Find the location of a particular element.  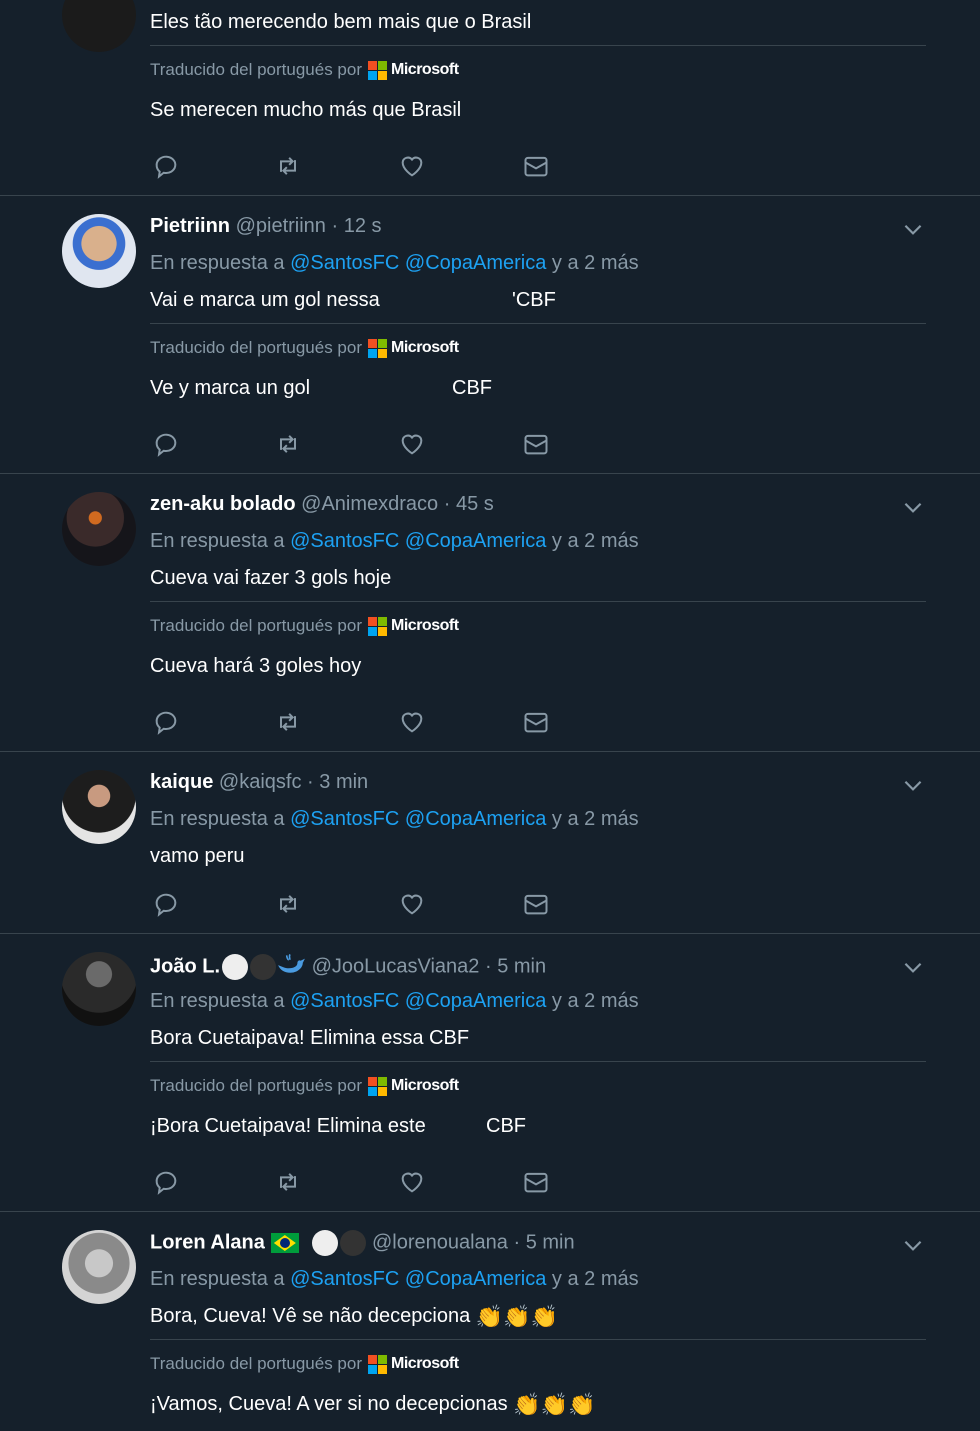

clapping-hands-icon: 👏👏👏 is located at coordinates (554, 1404).